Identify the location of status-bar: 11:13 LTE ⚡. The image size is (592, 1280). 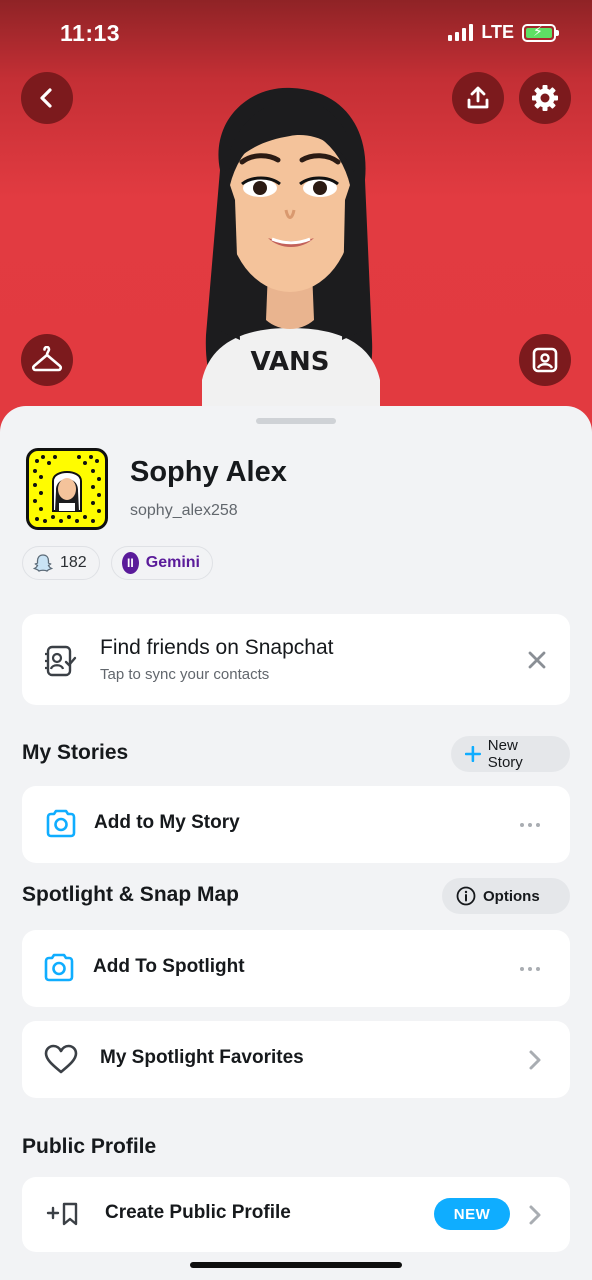
(296, 32).